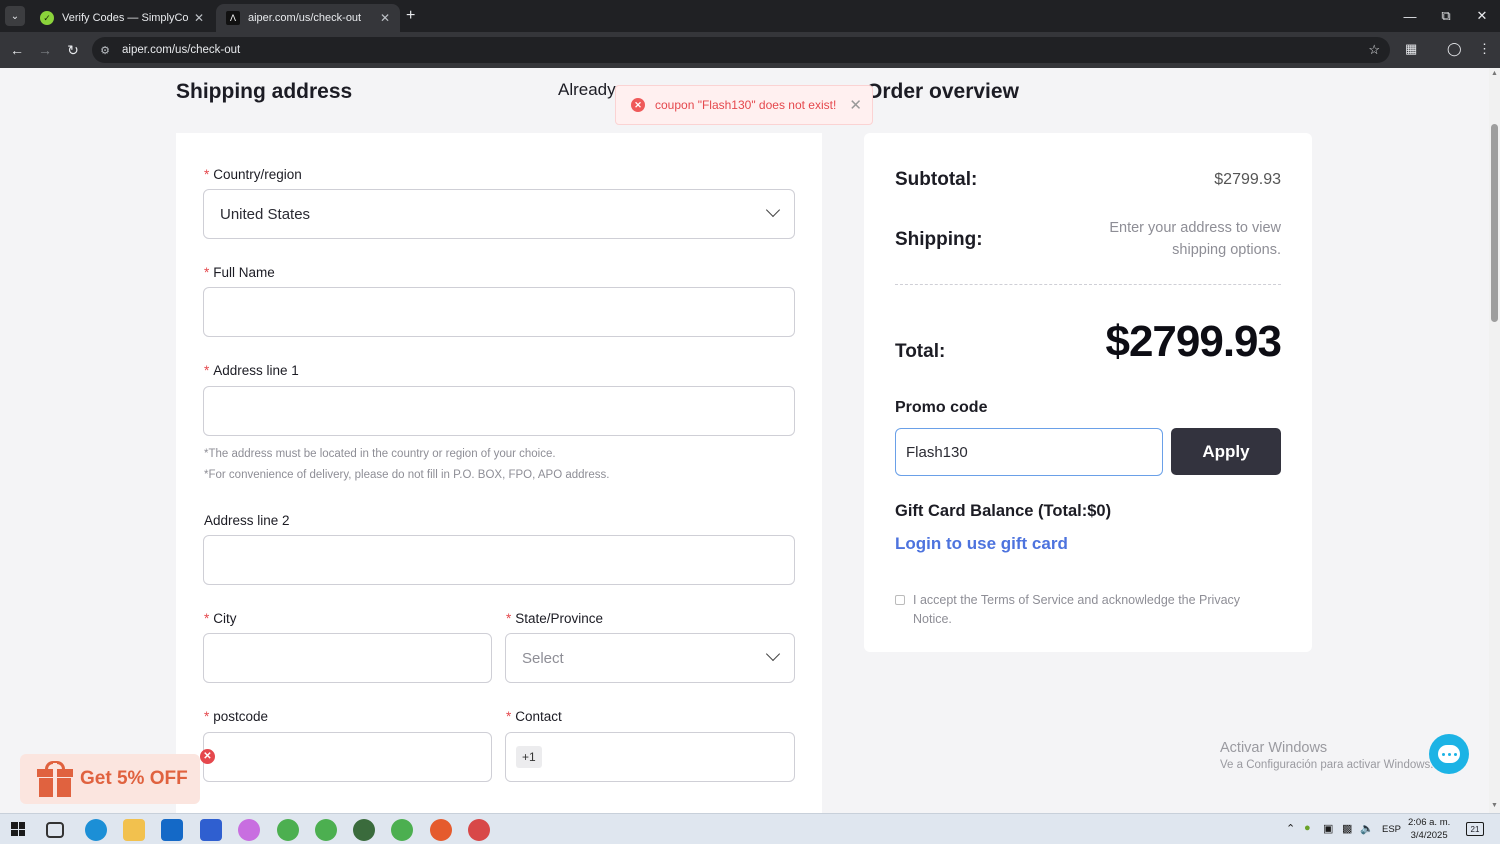 This screenshot has width=1500, height=844. What do you see at coordinates (172, 830) in the screenshot?
I see `outlook-icon` at bounding box center [172, 830].